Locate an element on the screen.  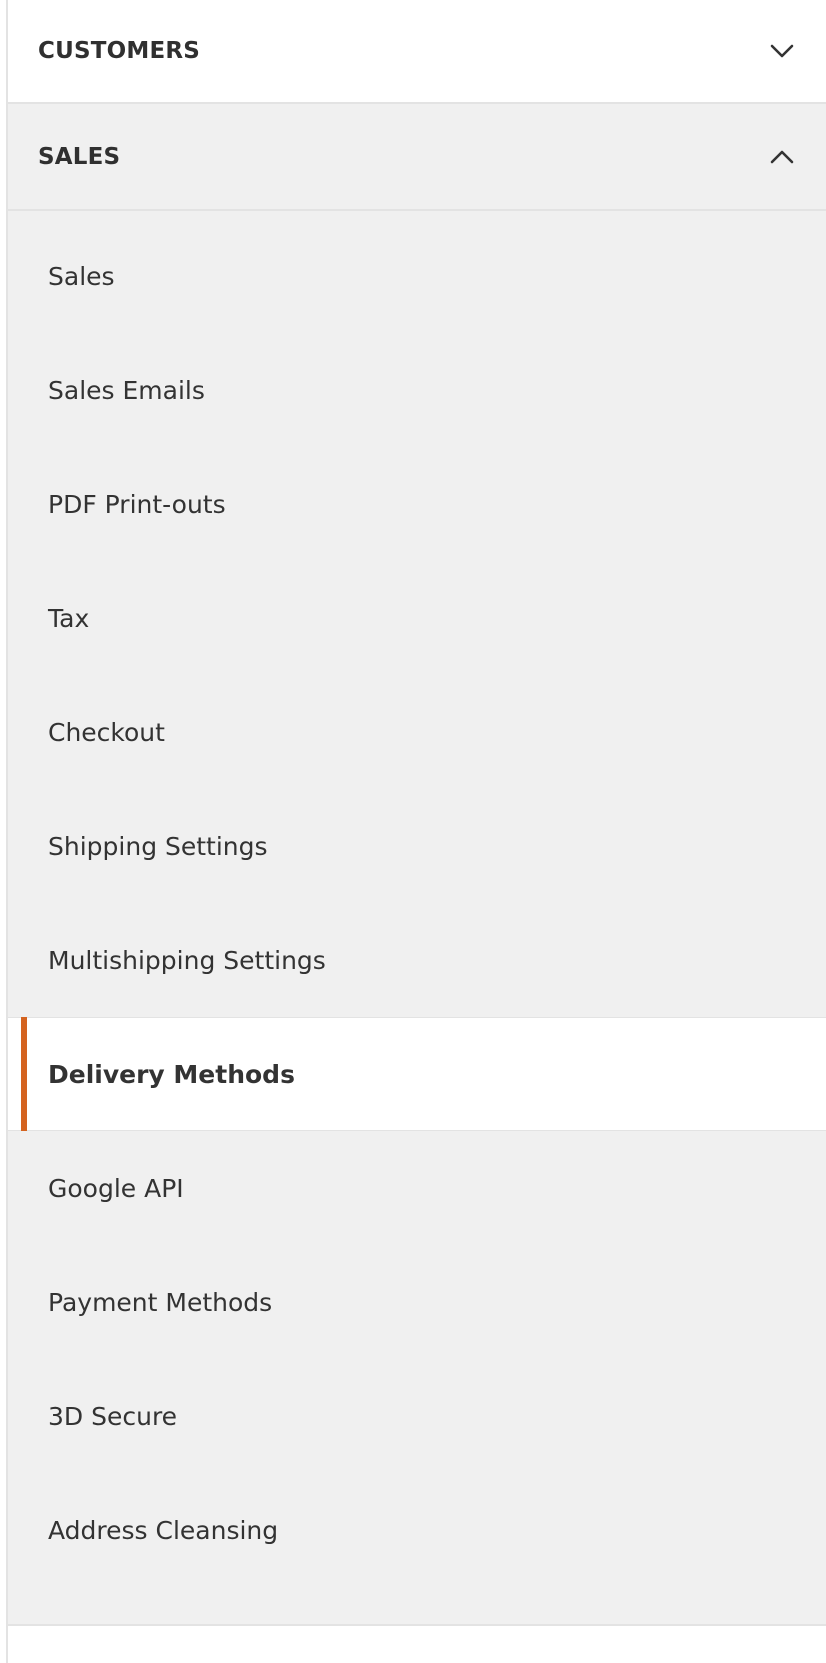
sidebar-item-delivery-methods: Delivery Methods is located at coordinates (417, 1074).